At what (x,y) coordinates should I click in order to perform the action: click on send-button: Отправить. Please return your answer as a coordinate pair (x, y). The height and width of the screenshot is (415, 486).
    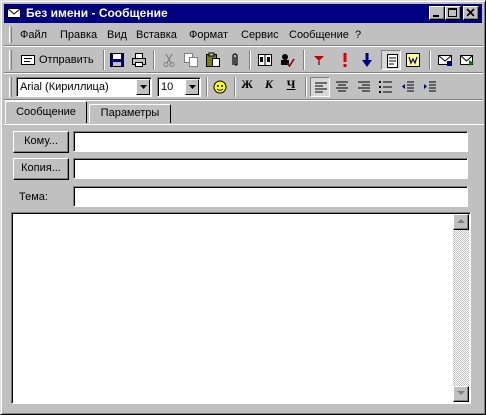
    Looking at the image, I should click on (59, 60).